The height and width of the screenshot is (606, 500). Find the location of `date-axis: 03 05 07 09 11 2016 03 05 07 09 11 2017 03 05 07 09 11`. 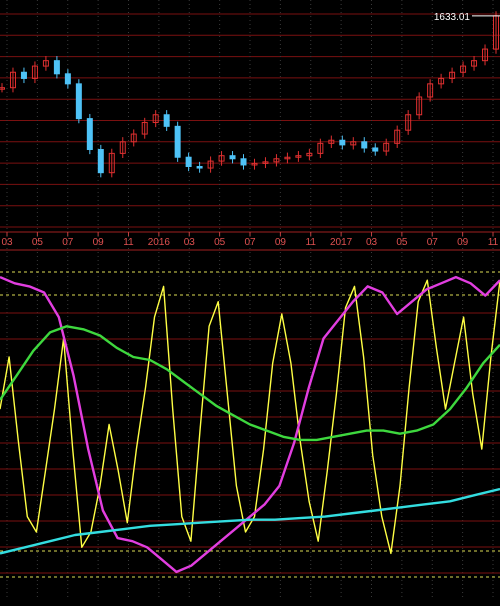

date-axis: 03 05 07 09 11 2016 03 05 07 09 11 2017 03 05 07 09 11 is located at coordinates (250, 241).